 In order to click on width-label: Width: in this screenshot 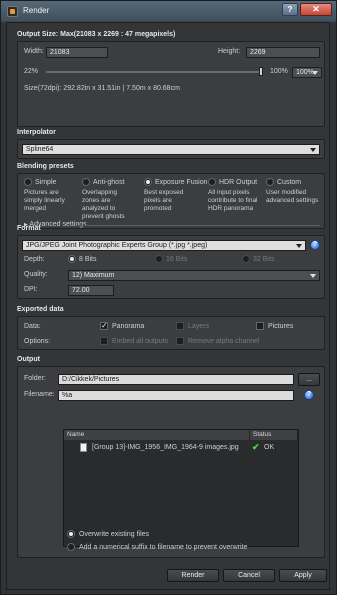, I will do `click(34, 51)`.